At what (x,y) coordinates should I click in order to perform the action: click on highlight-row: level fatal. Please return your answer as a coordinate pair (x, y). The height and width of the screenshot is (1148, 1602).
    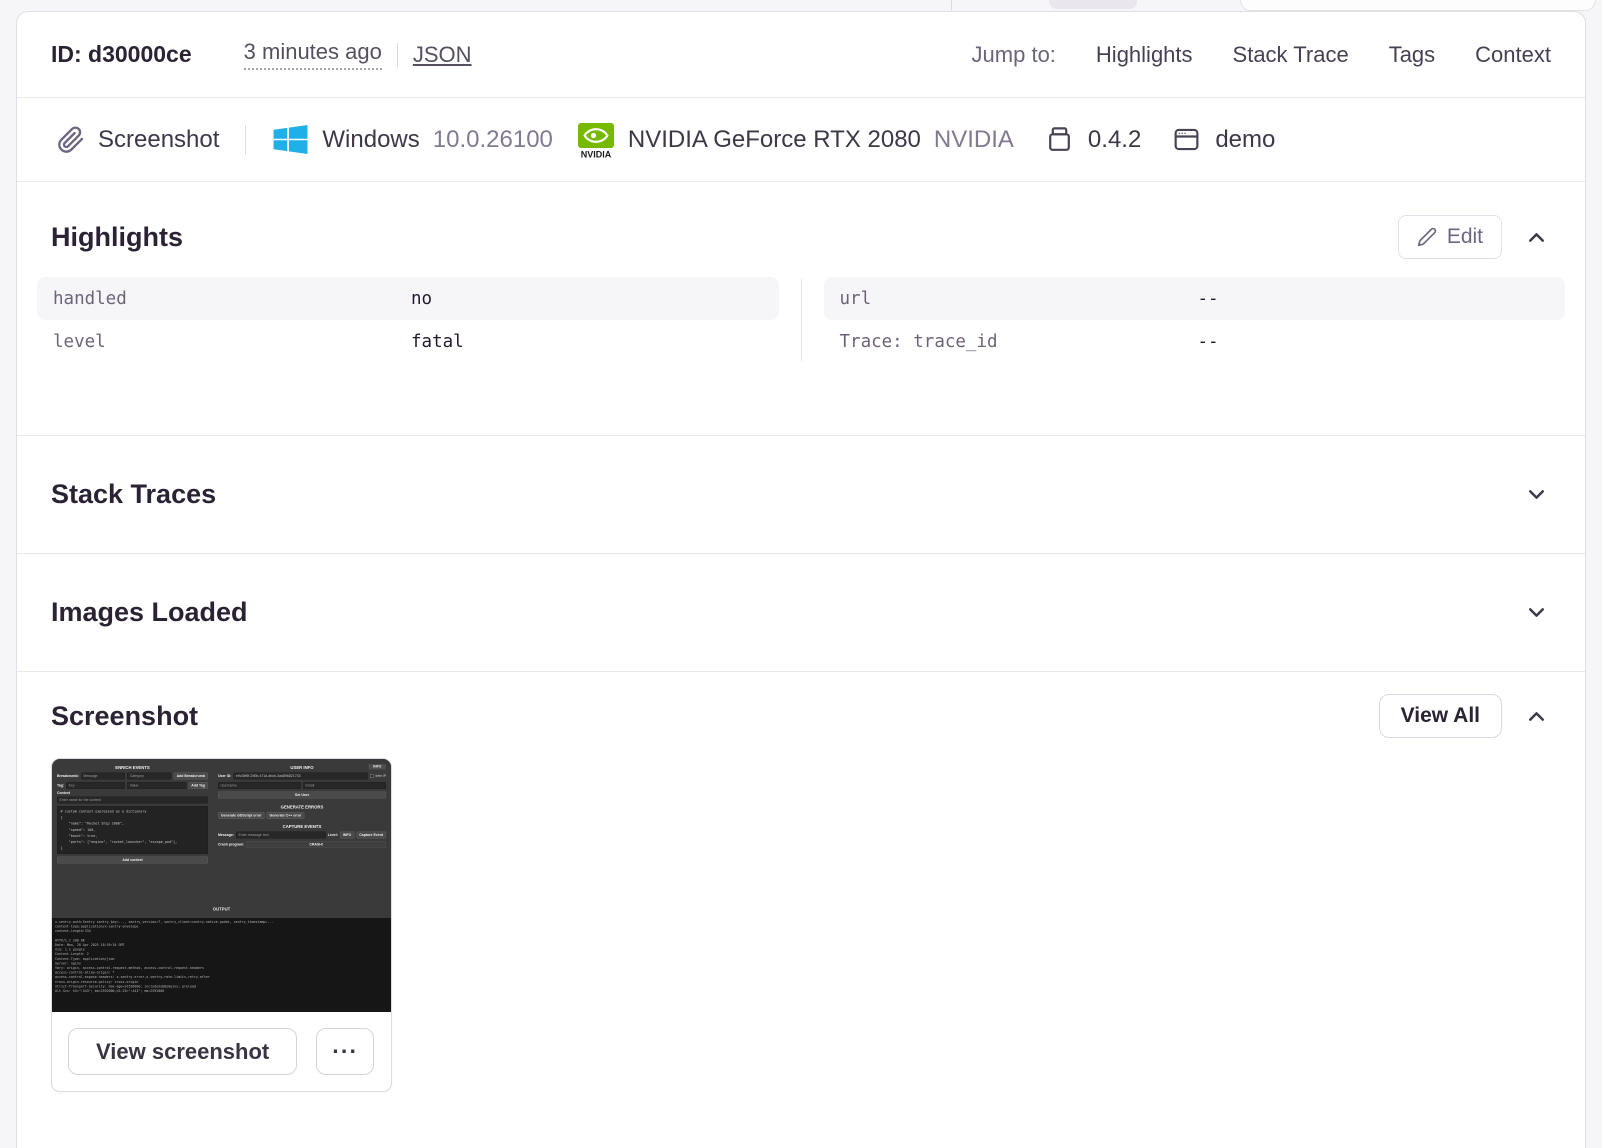
    Looking at the image, I should click on (408, 341).